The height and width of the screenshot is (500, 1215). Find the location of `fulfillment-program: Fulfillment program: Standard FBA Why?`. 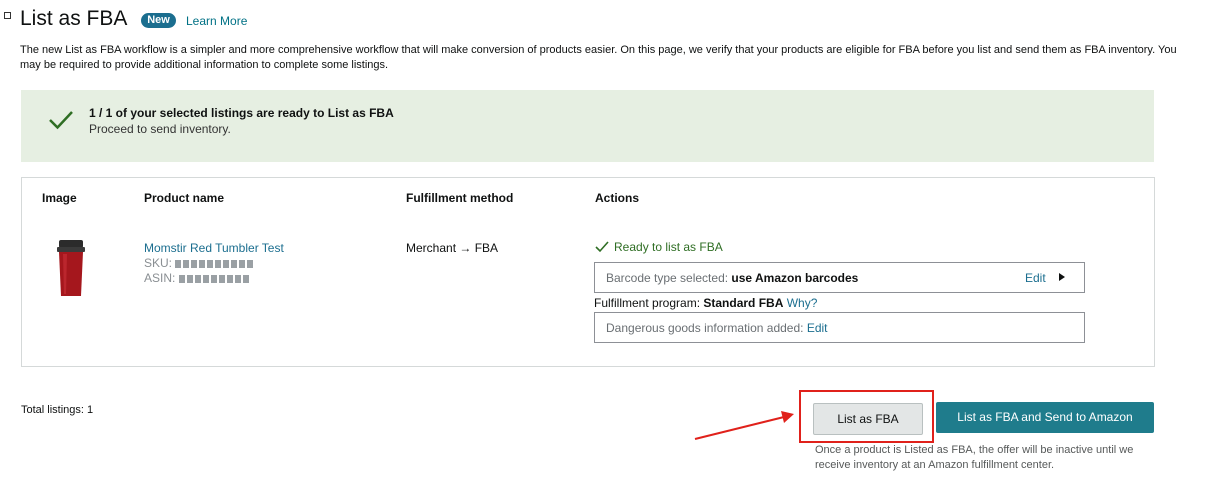

fulfillment-program: Fulfillment program: Standard FBA Why? is located at coordinates (705, 303).